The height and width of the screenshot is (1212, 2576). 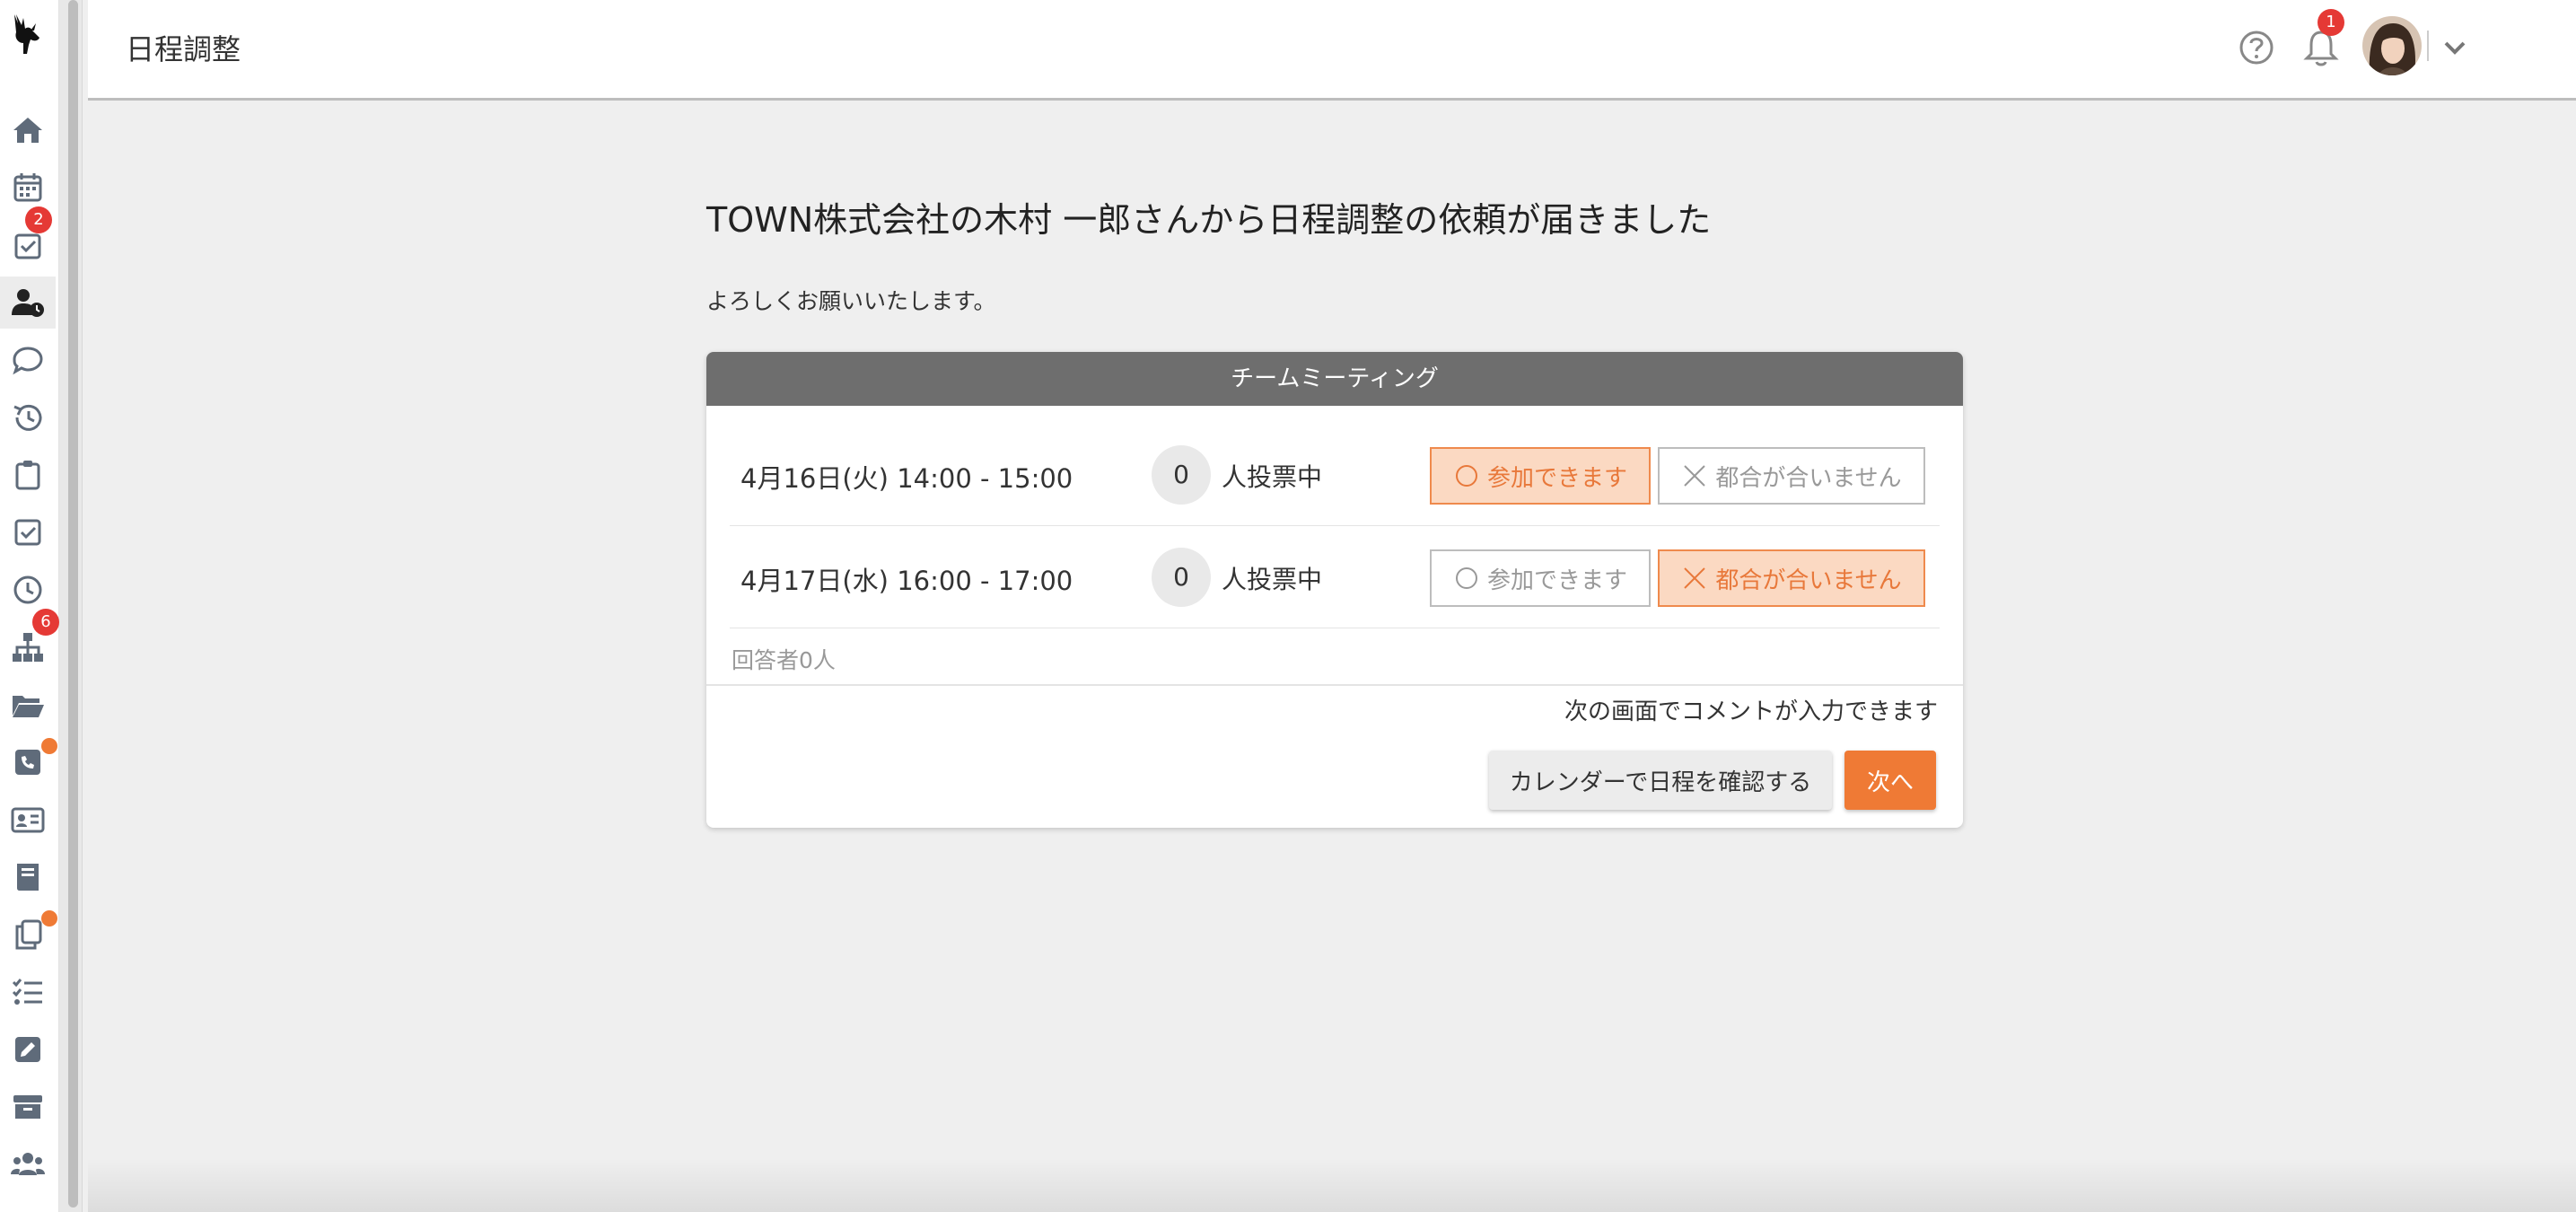 What do you see at coordinates (2392, 45) in the screenshot?
I see `avatar` at bounding box center [2392, 45].